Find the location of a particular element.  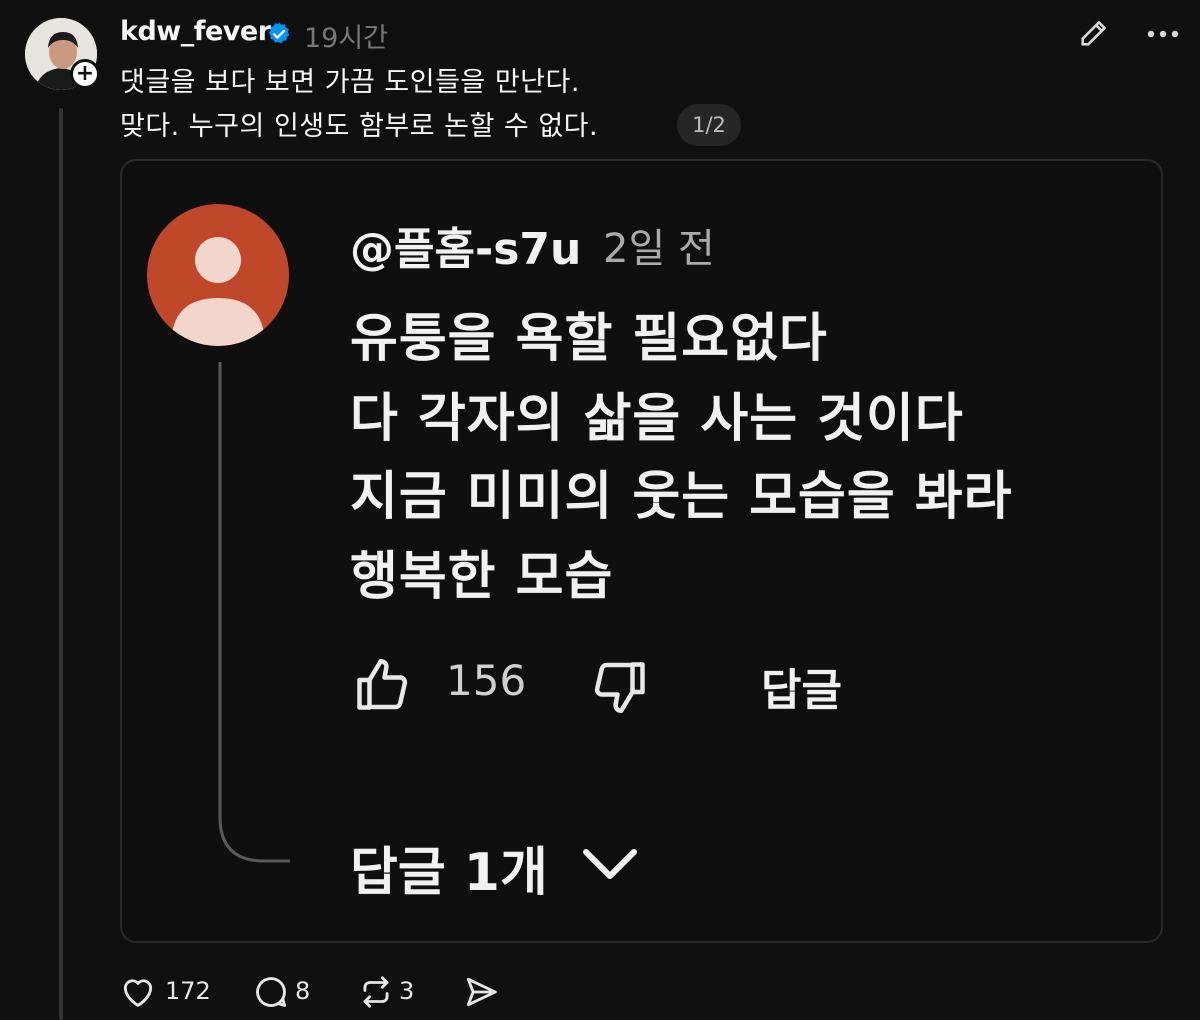

share-icon is located at coordinates (481, 992).